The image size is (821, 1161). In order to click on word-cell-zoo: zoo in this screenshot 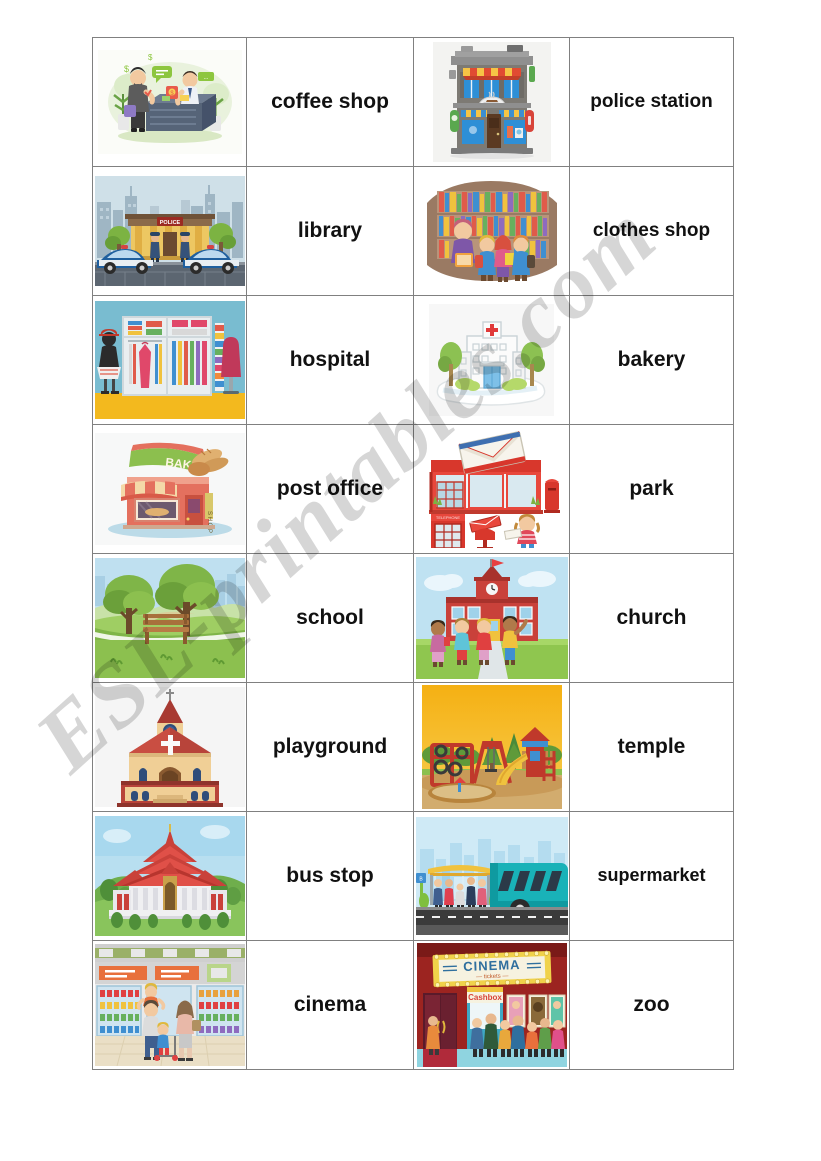, I will do `click(651, 1005)`.